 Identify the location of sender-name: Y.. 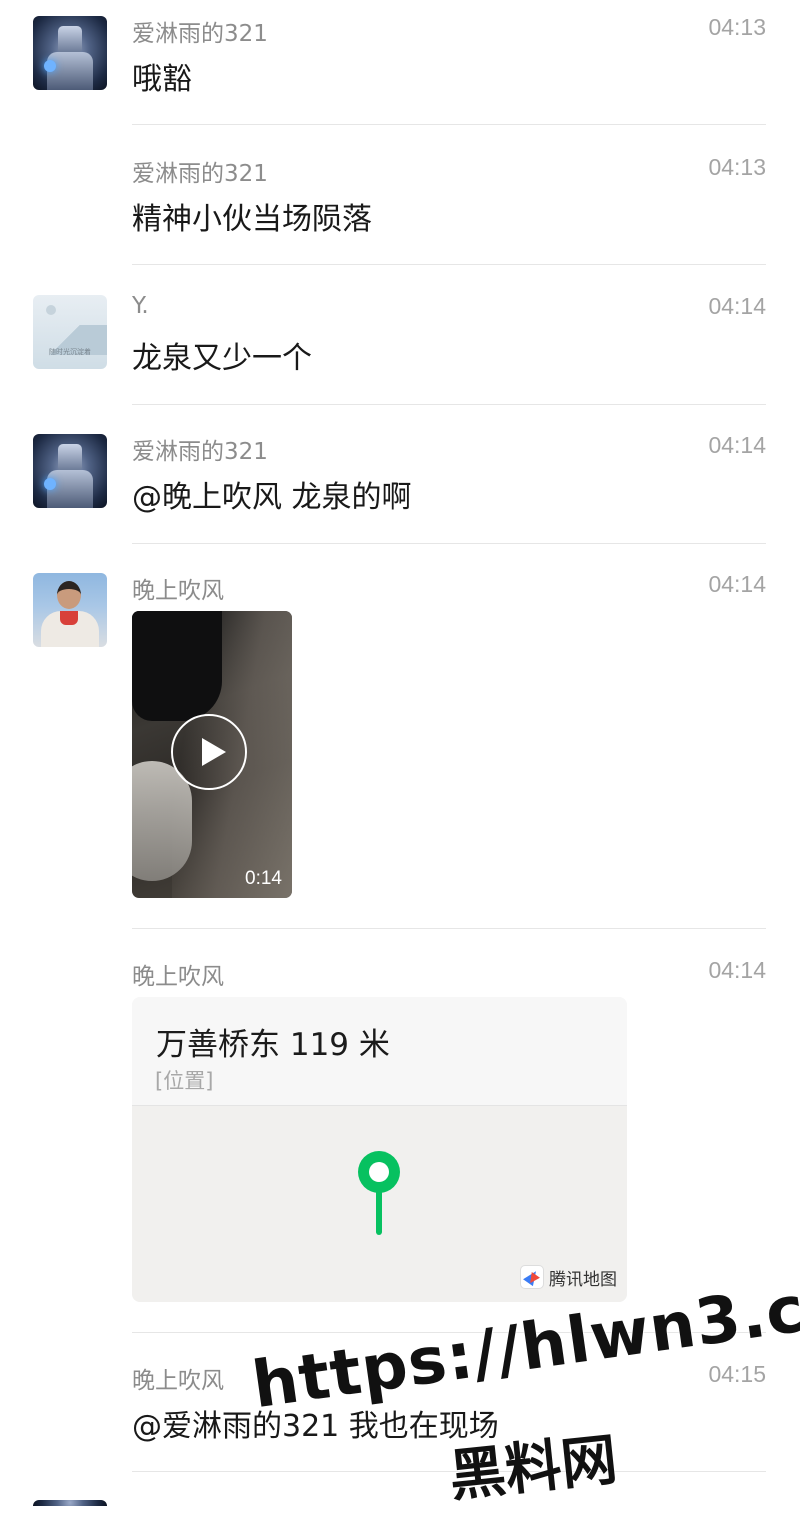
(140, 306).